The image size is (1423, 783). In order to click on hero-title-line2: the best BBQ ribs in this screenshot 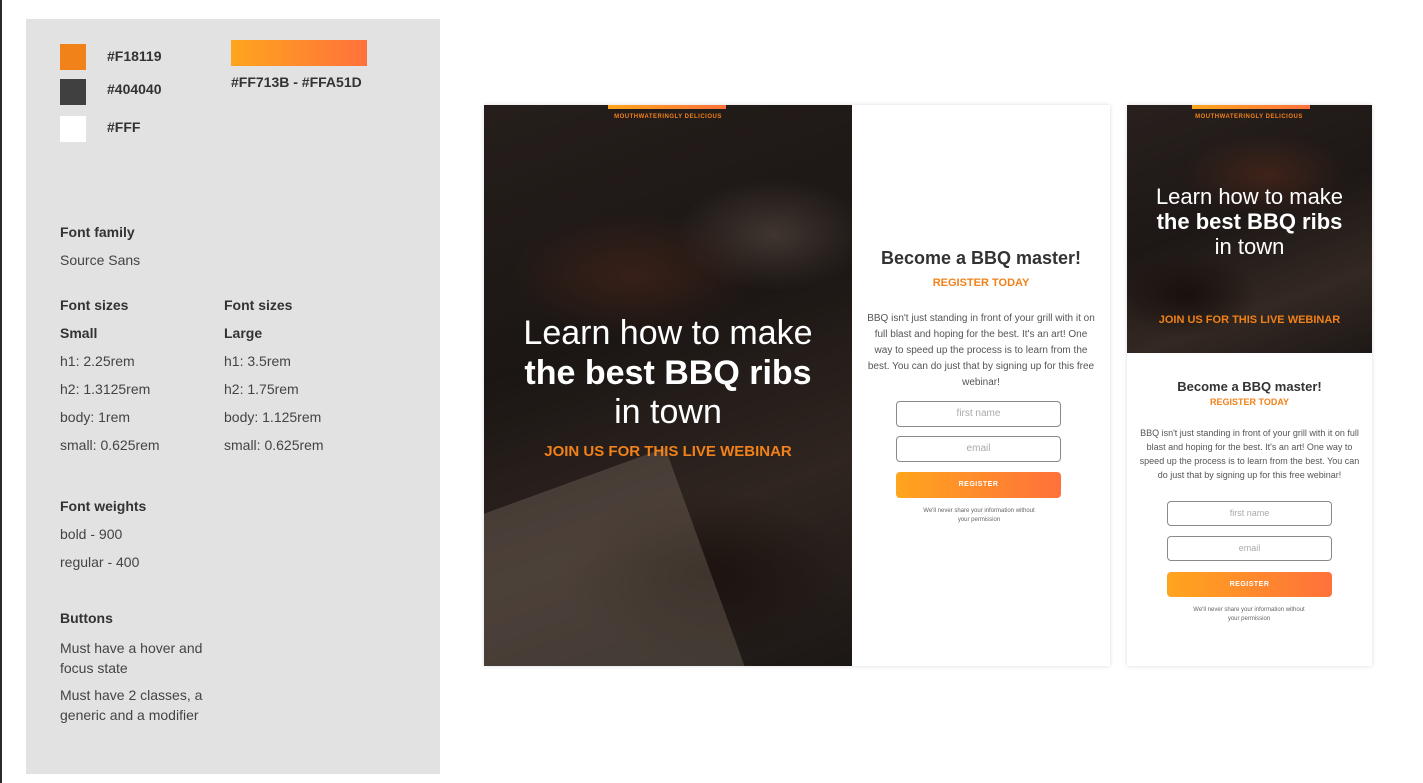, I will do `click(668, 373)`.